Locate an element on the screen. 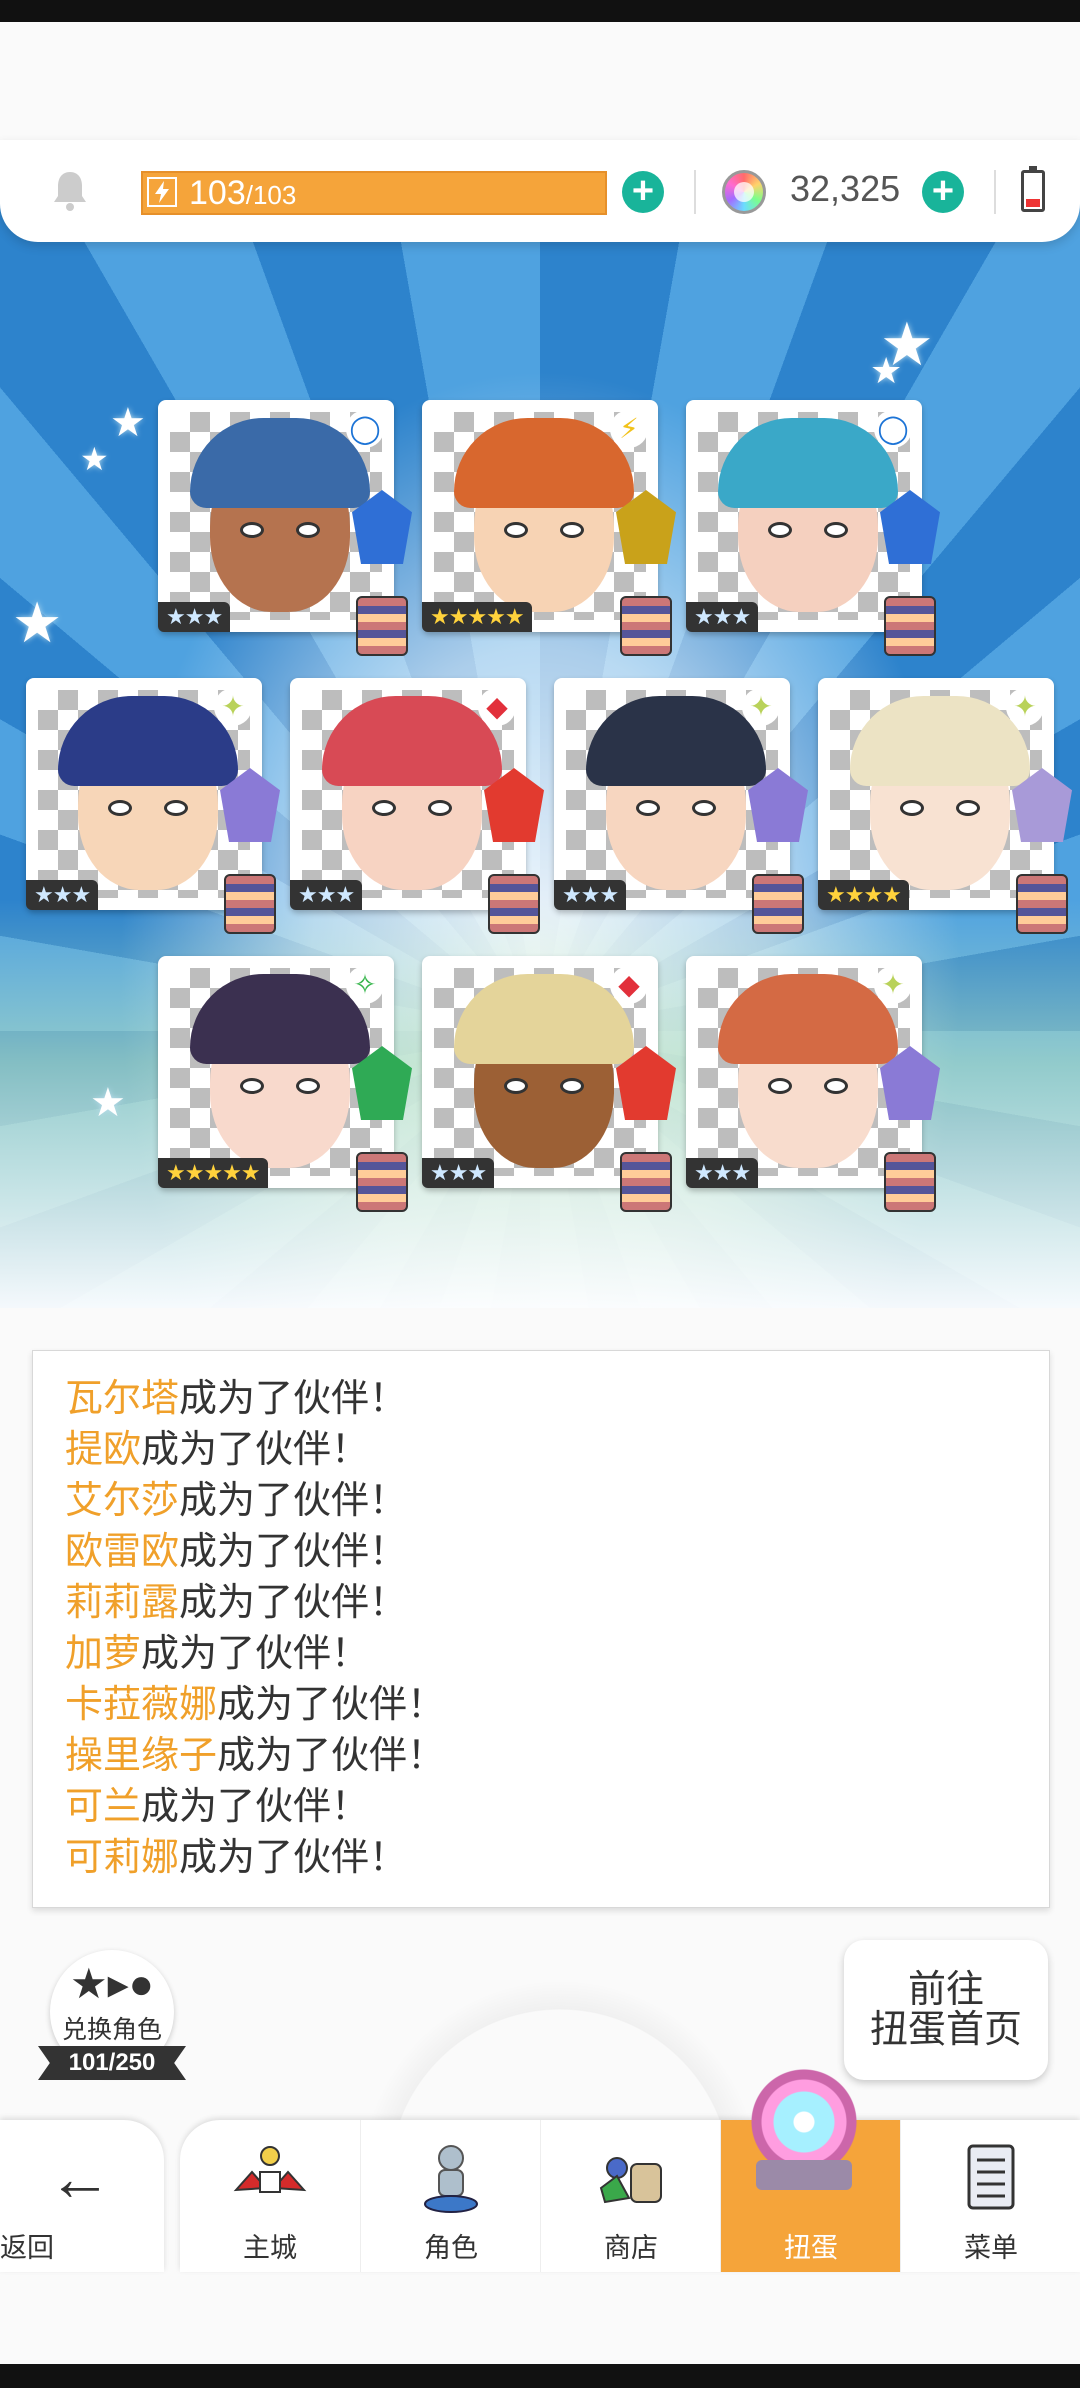  log-line: 莉莉露成为了伙伴！ is located at coordinates (236, 1603).